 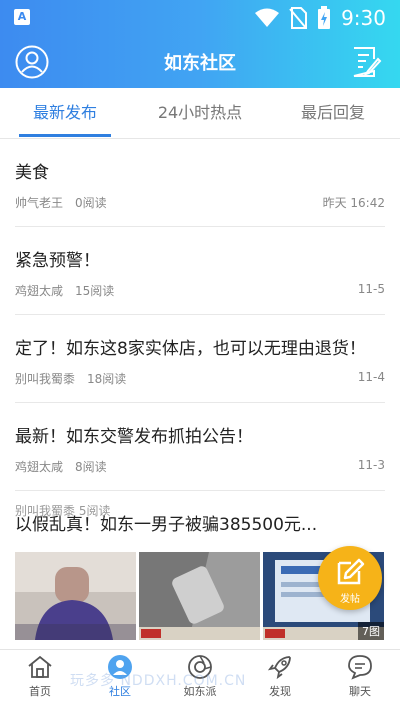 What do you see at coordinates (371, 631) in the screenshot?
I see `image-count-badge: 7图` at bounding box center [371, 631].